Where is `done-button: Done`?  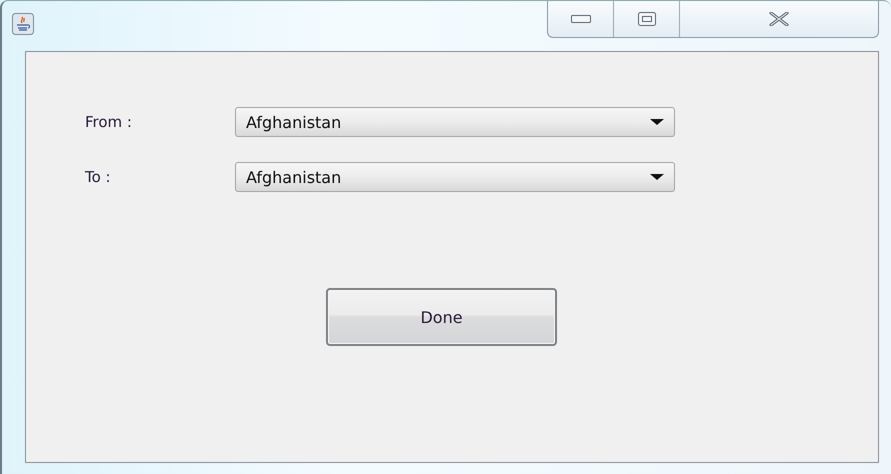 done-button: Done is located at coordinates (441, 317).